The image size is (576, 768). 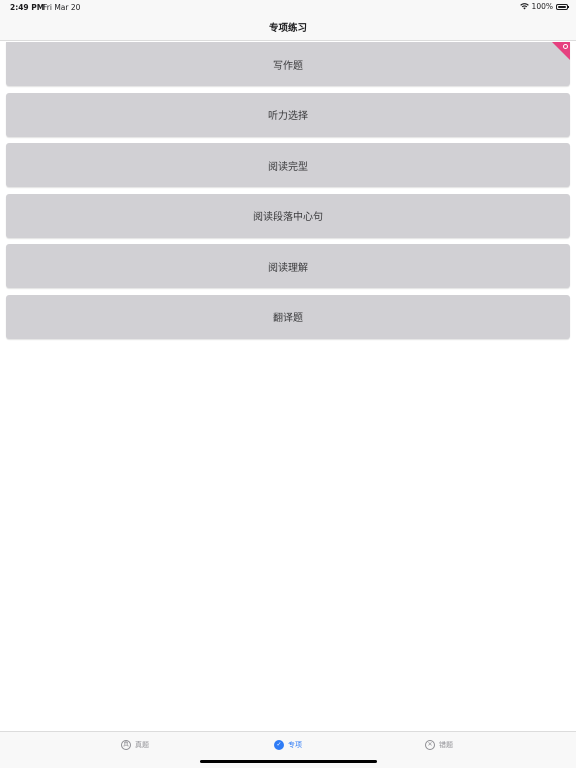 I want to click on status-time: 2:49 PM, so click(x=27, y=7).